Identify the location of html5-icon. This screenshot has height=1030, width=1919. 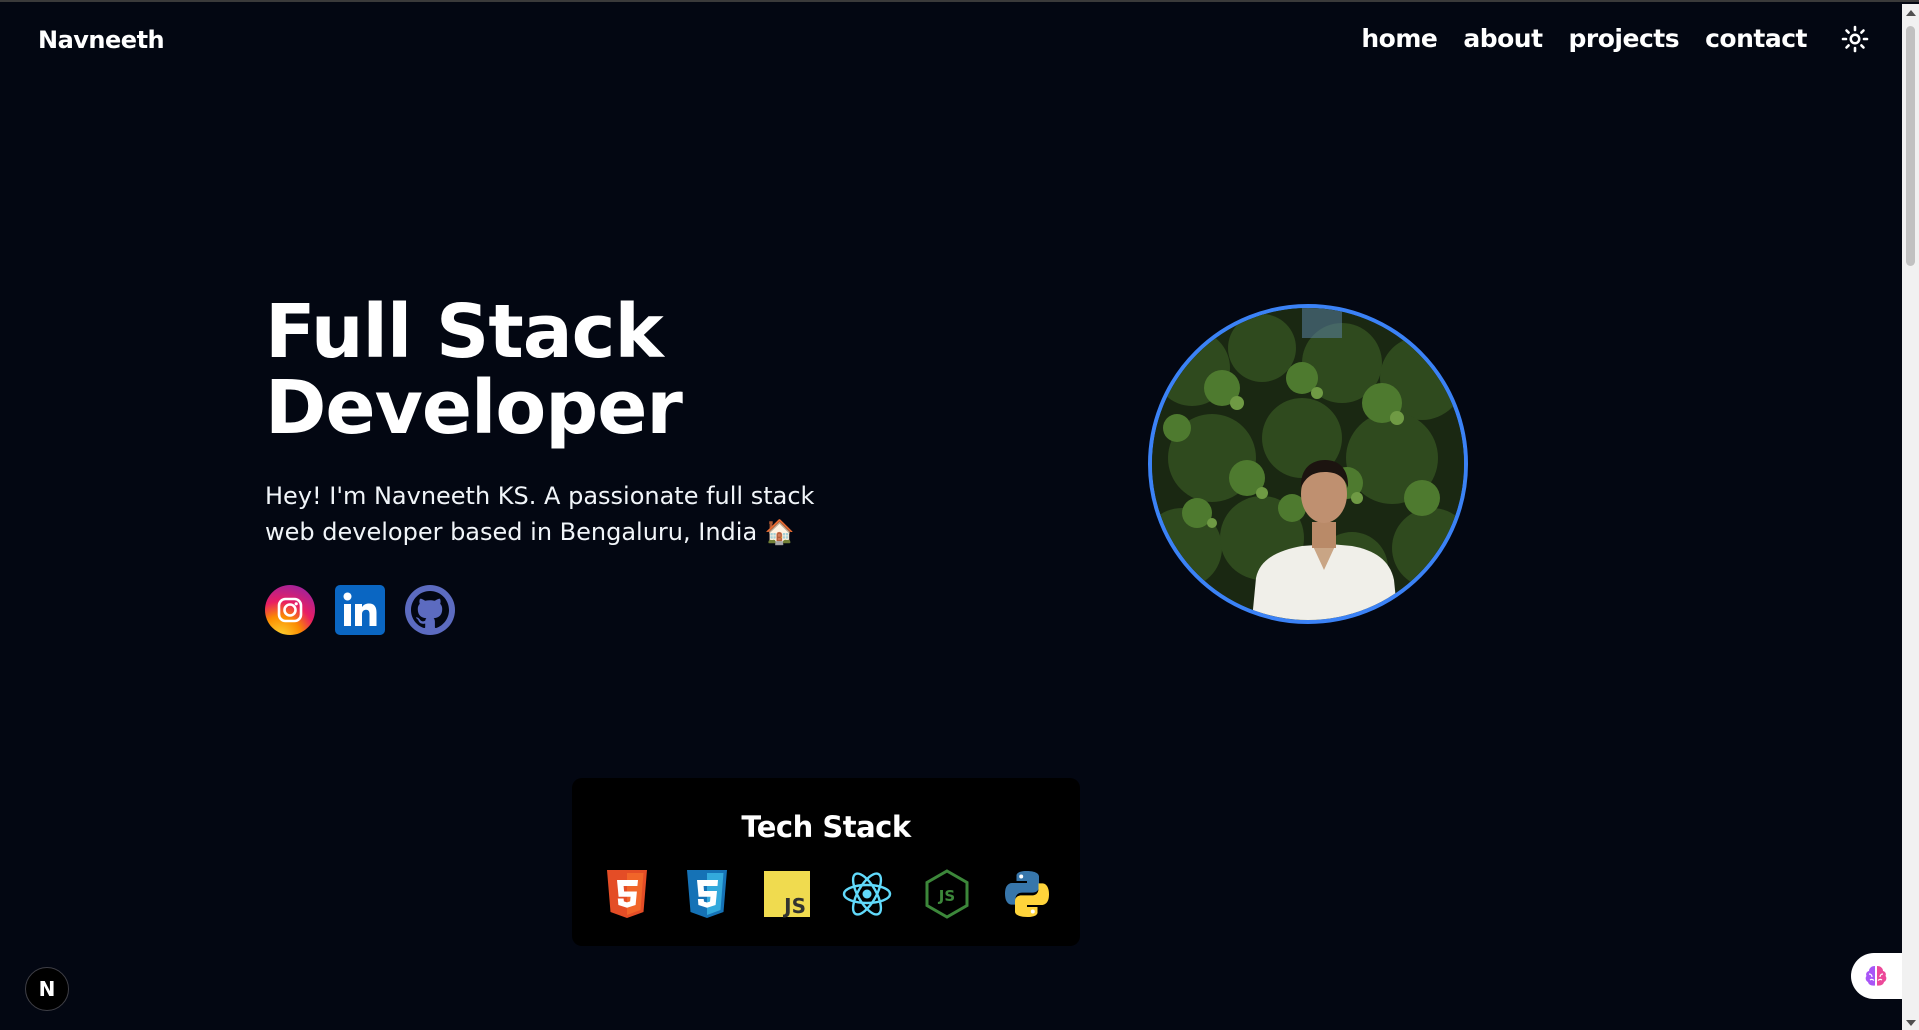
(627, 894).